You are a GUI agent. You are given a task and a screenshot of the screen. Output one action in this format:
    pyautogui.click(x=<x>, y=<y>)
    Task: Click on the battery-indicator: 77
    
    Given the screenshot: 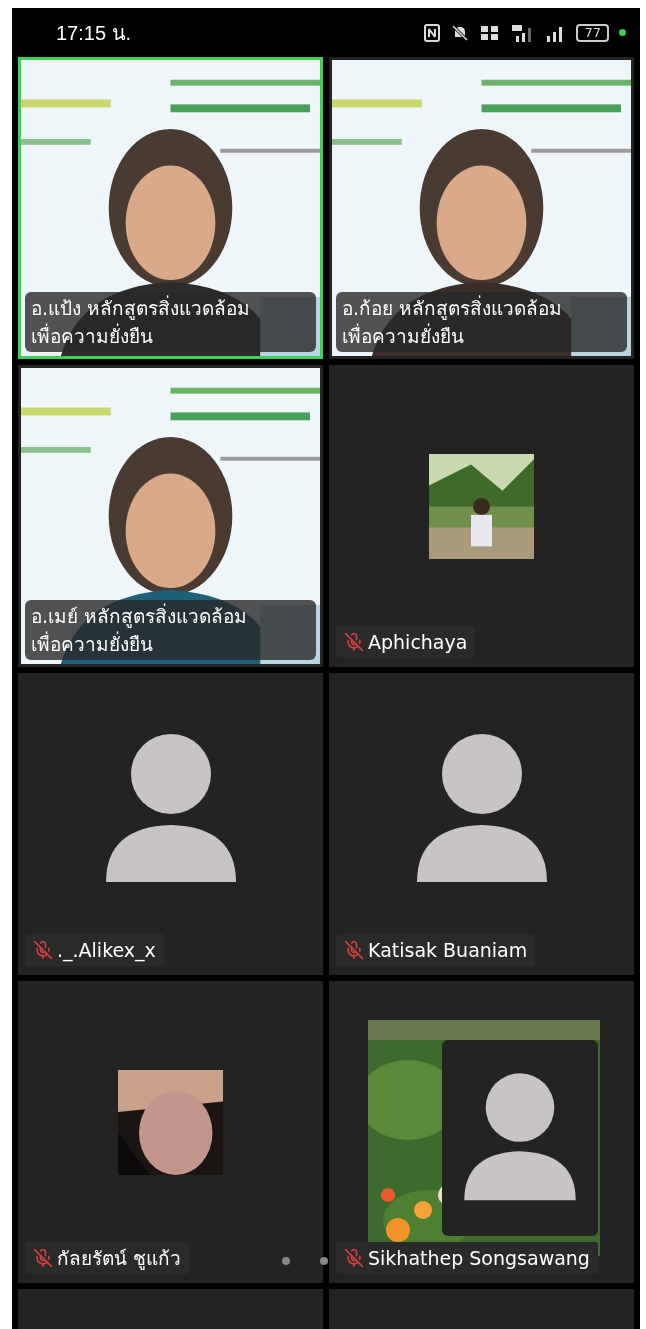 What is the action you would take?
    pyautogui.click(x=592, y=32)
    